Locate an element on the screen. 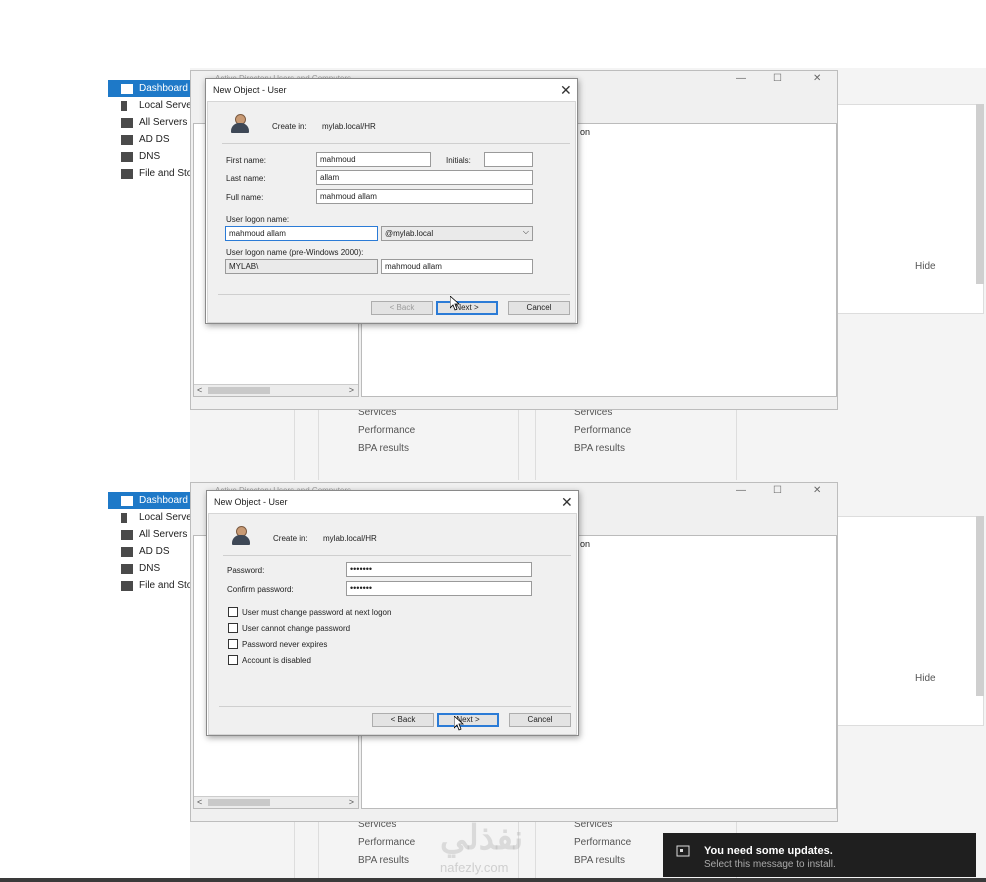 The image size is (986, 882). watermark-arabic: نفذلي is located at coordinates (482, 838).